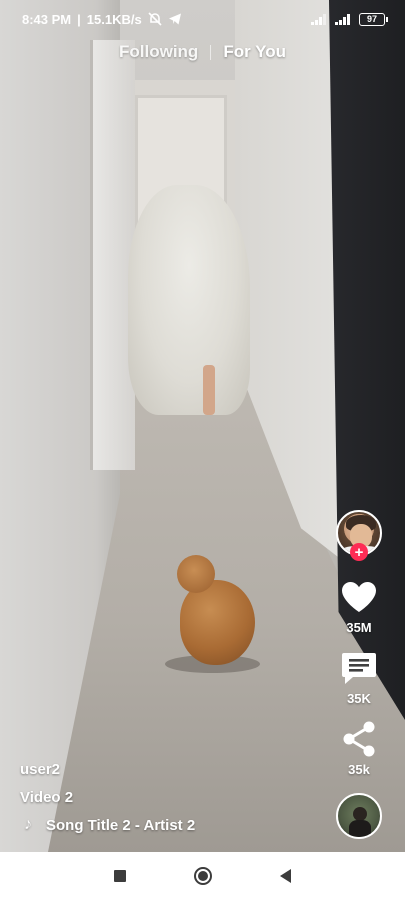 This screenshot has width=405, height=900. I want to click on comment-button, so click(359, 668).